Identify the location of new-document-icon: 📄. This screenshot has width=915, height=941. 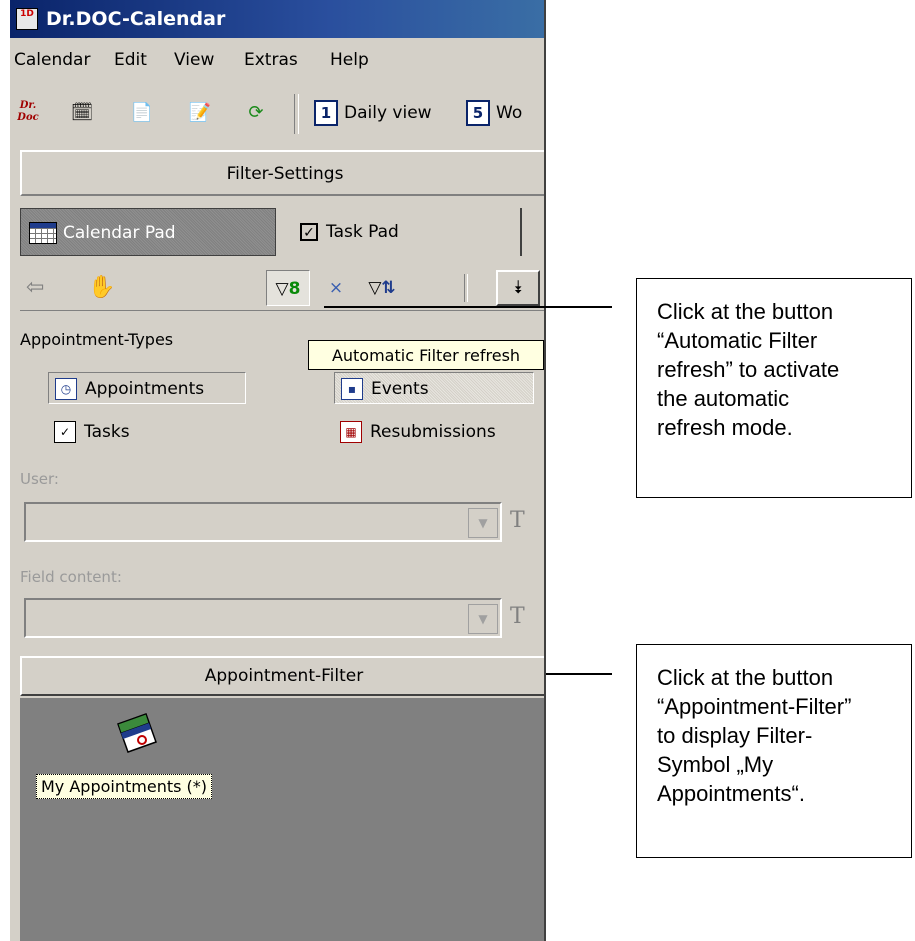
(142, 113).